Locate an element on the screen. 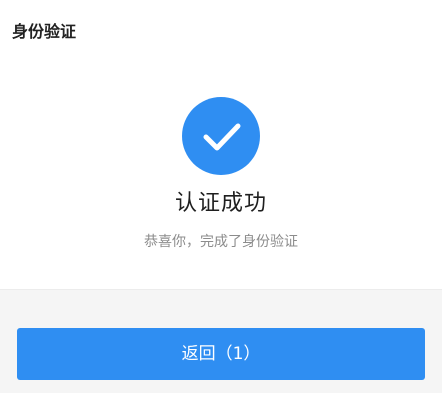  check-circle-icon is located at coordinates (221, 136).